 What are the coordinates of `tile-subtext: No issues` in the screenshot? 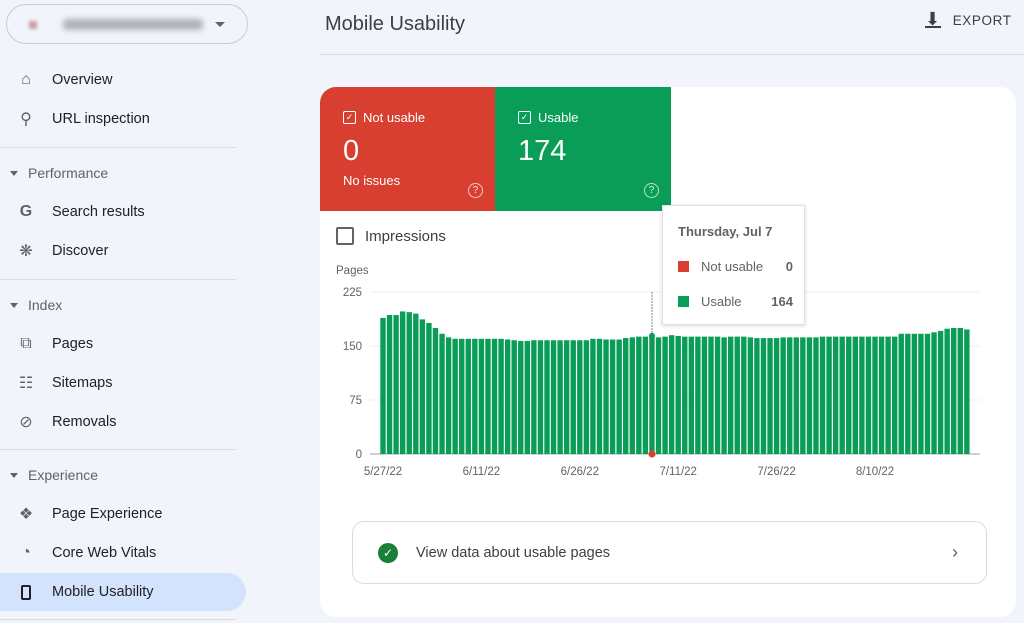 It's located at (372, 180).